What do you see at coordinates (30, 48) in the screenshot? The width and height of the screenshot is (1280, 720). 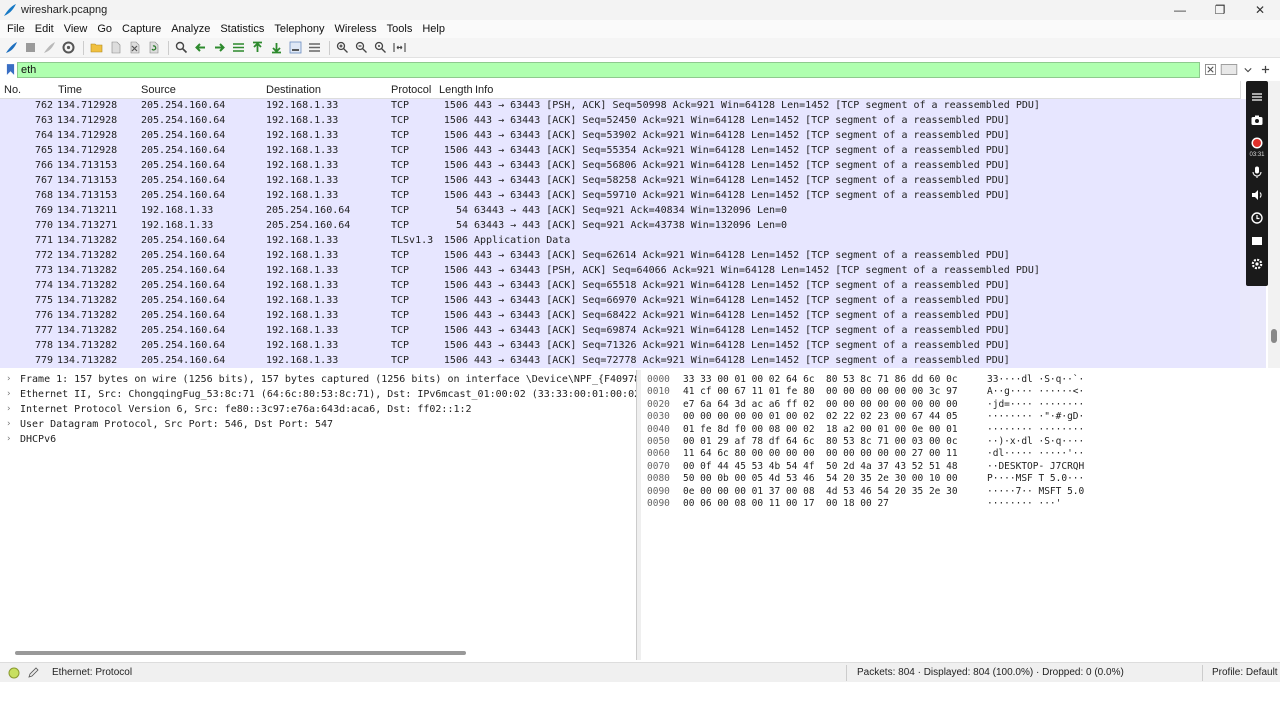 I see `stop-capture-button` at bounding box center [30, 48].